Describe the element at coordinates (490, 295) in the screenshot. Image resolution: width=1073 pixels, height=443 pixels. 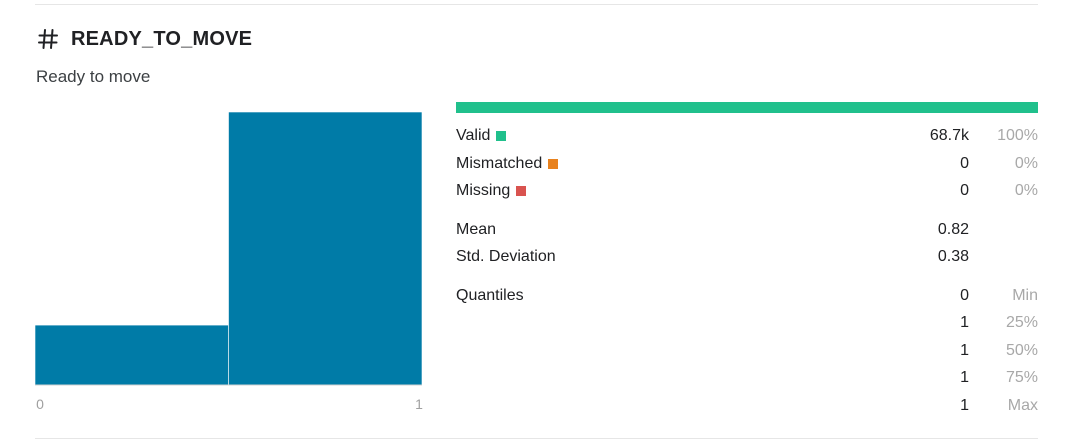
I see `quantiles-label: Quantiles` at that location.